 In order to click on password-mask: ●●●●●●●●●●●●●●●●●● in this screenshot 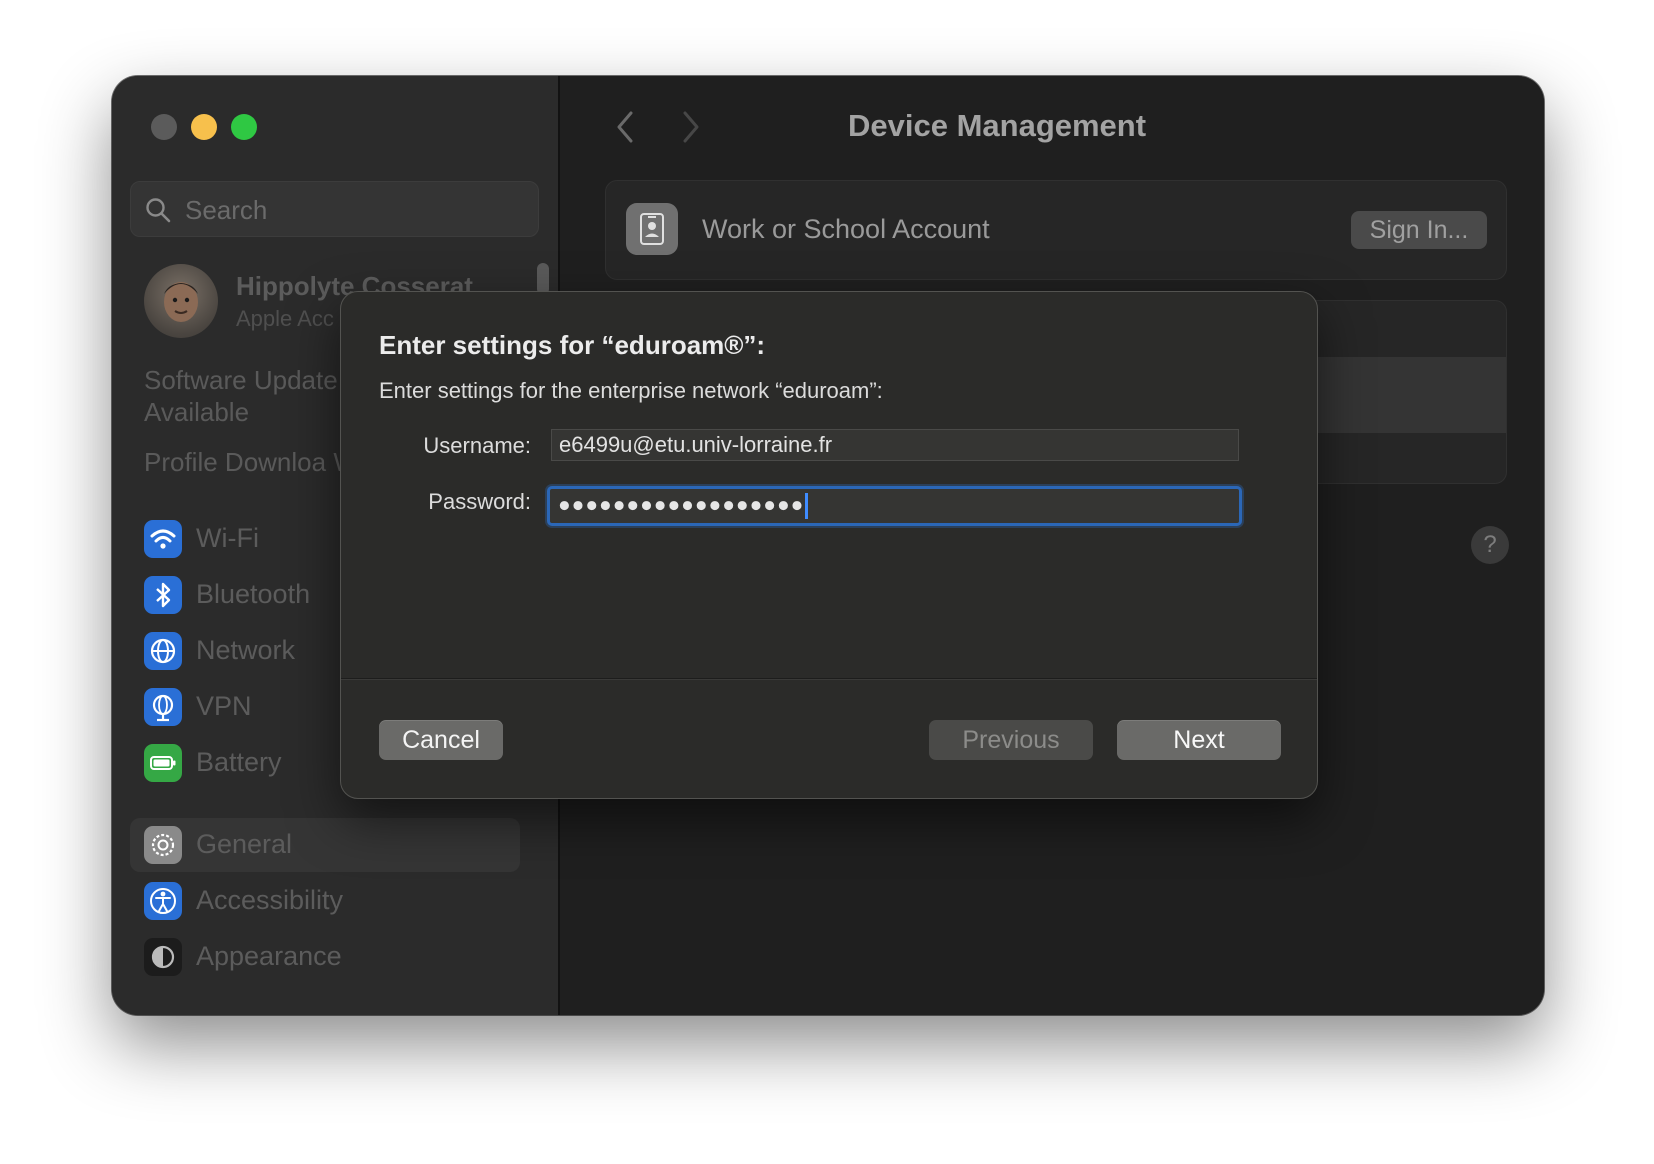, I will do `click(683, 506)`.